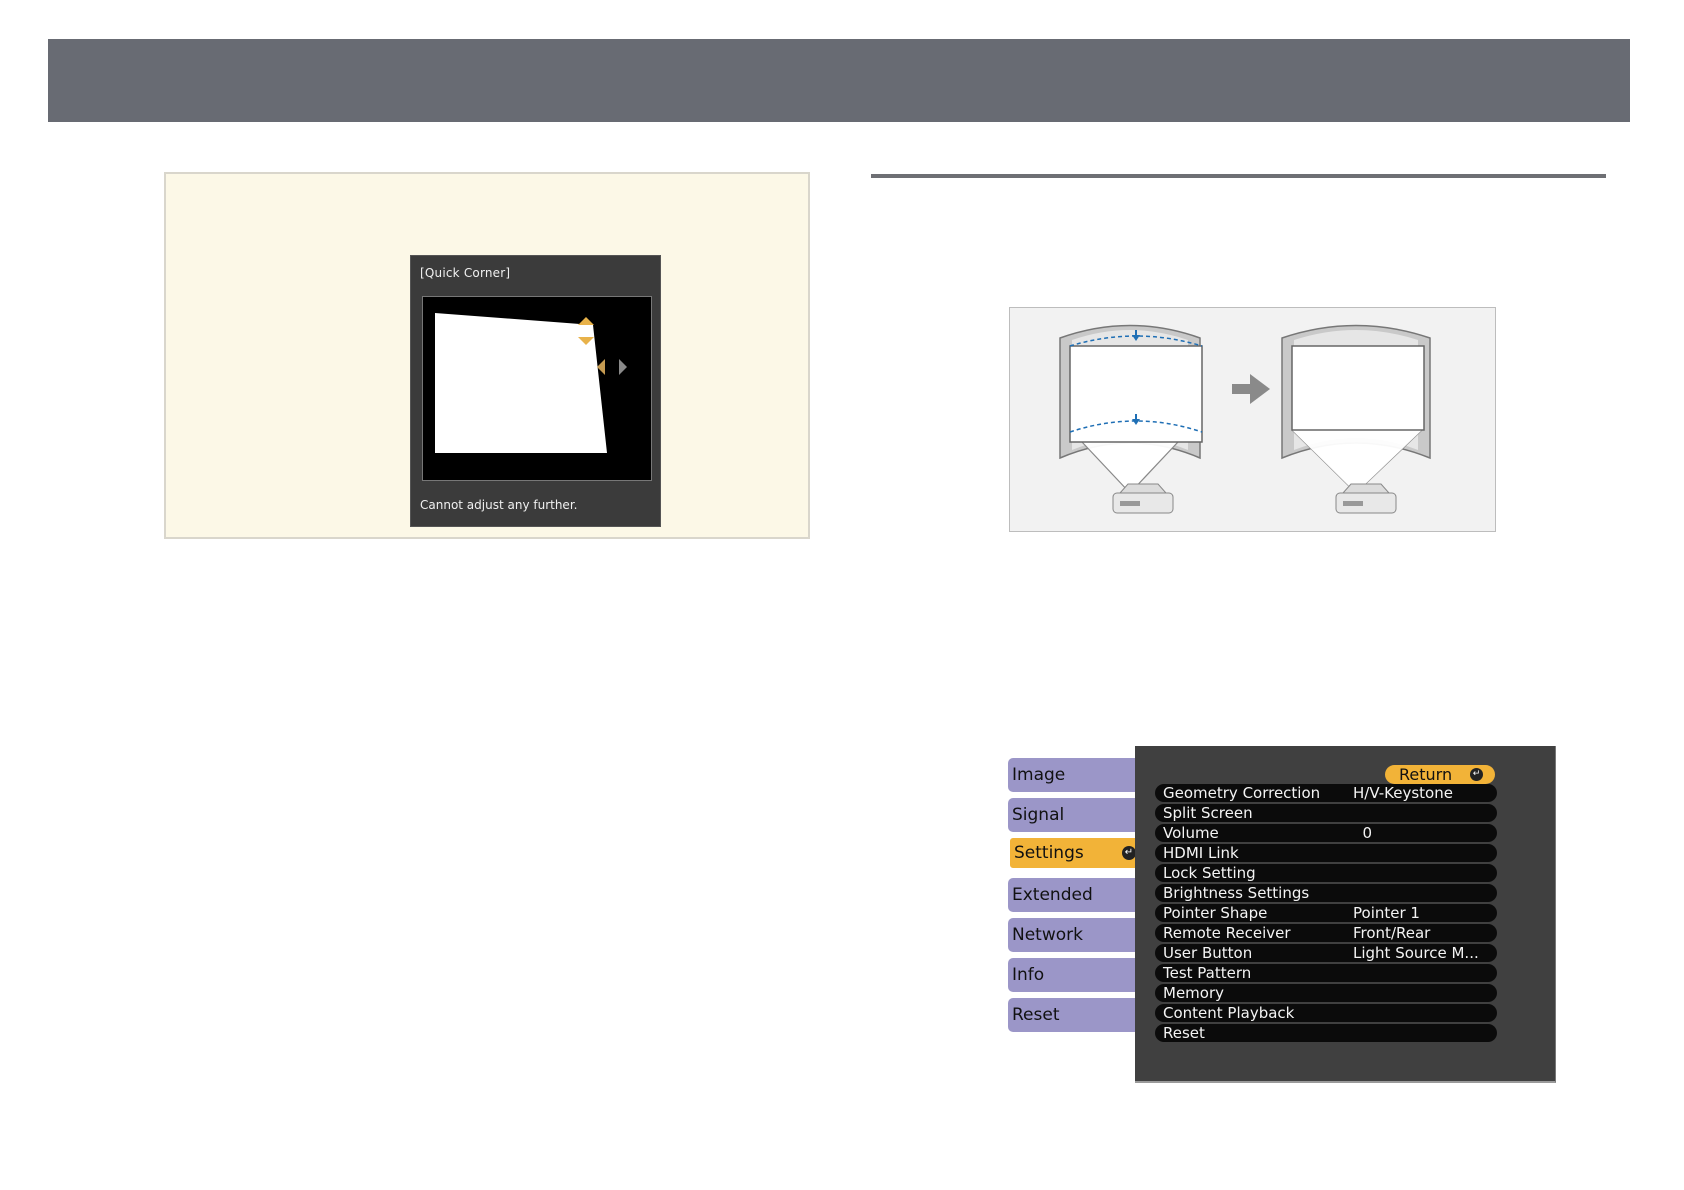 The height and width of the screenshot is (1190, 1684). What do you see at coordinates (1326, 813) in the screenshot?
I see `menu-item-split-screen: Split Screen` at bounding box center [1326, 813].